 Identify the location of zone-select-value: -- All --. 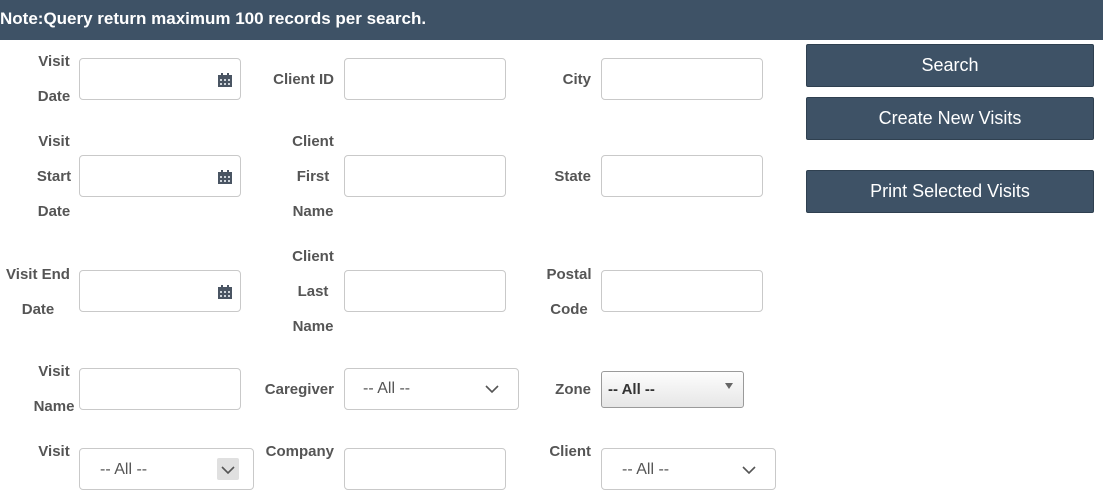
(631, 389).